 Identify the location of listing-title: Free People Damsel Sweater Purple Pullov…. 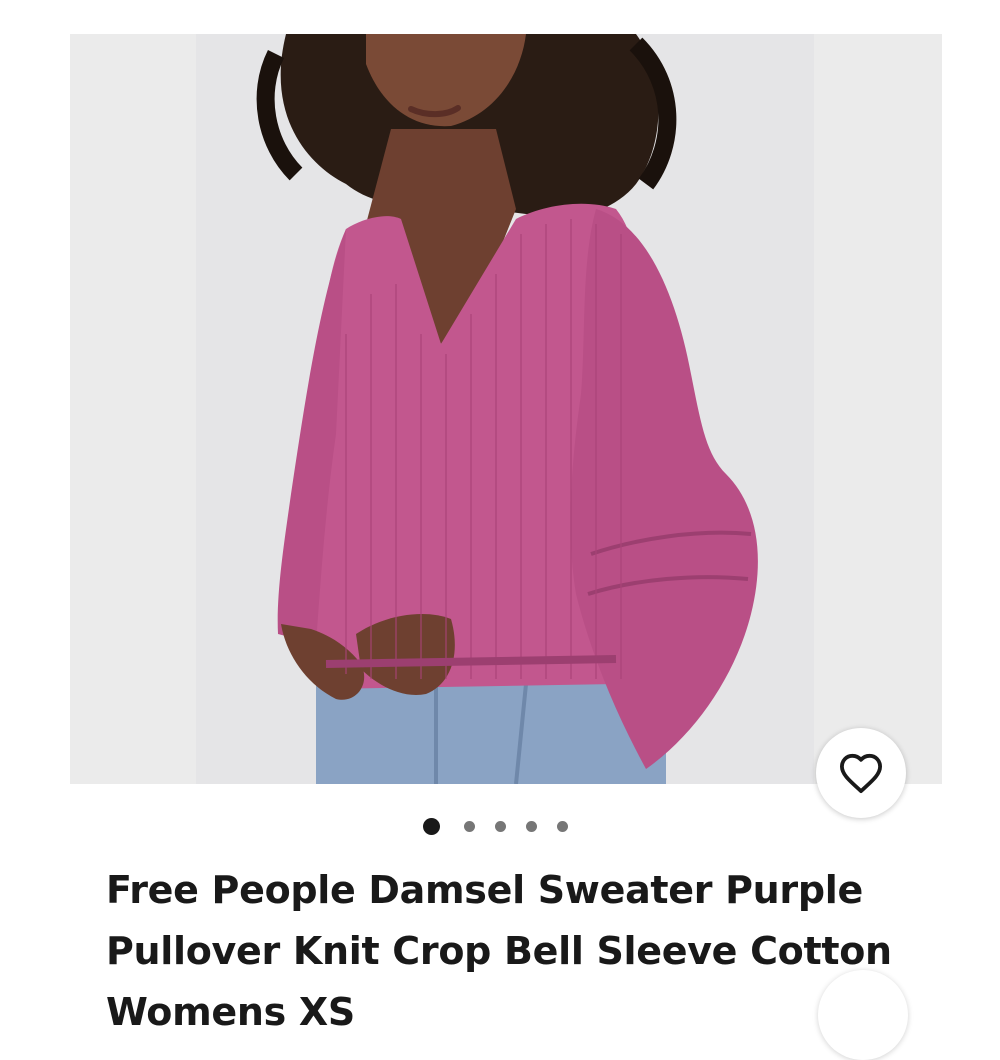
(499, 951).